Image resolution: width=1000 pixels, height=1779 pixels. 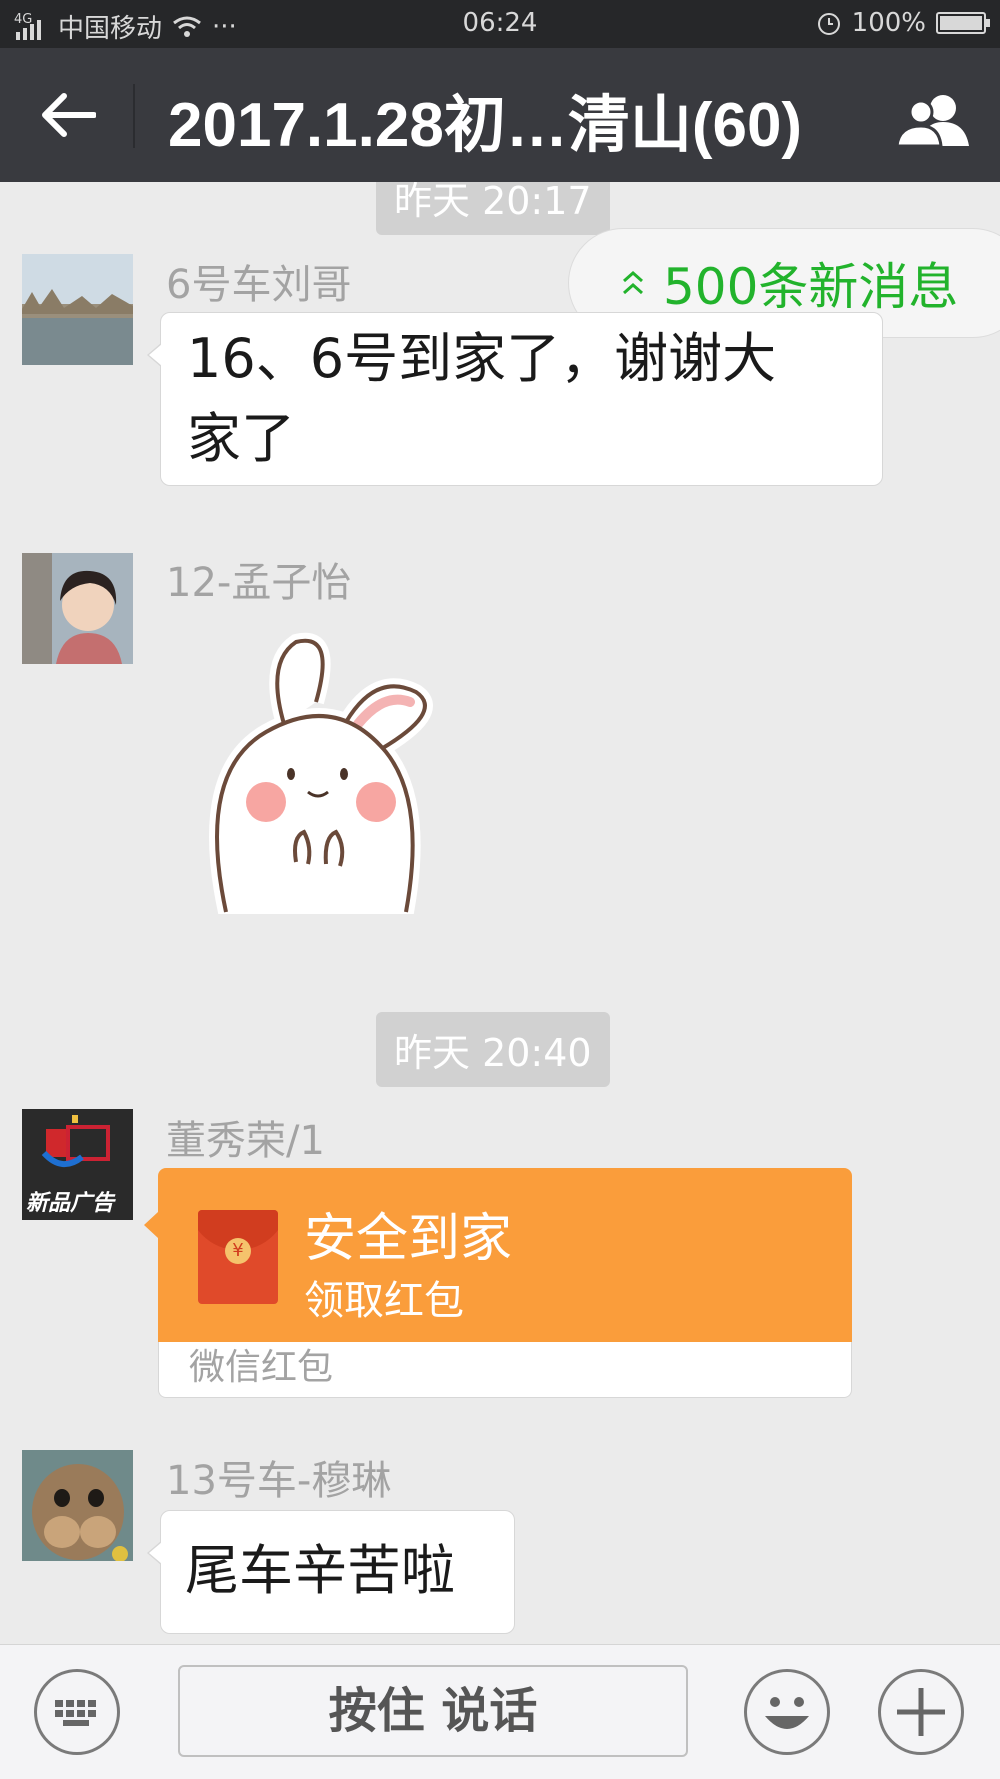 I want to click on status-bar: 4G 中国移动 ··· 06:24 100%, so click(x=500, y=24).